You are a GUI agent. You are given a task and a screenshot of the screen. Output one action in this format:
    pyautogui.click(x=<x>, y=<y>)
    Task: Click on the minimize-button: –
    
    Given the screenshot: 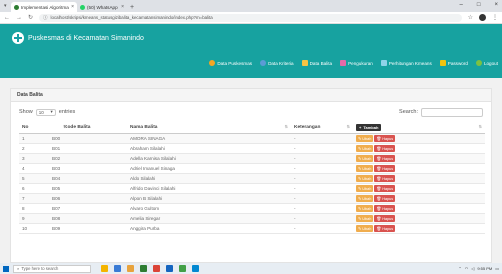 What is the action you would take?
    pyautogui.click(x=461, y=5)
    